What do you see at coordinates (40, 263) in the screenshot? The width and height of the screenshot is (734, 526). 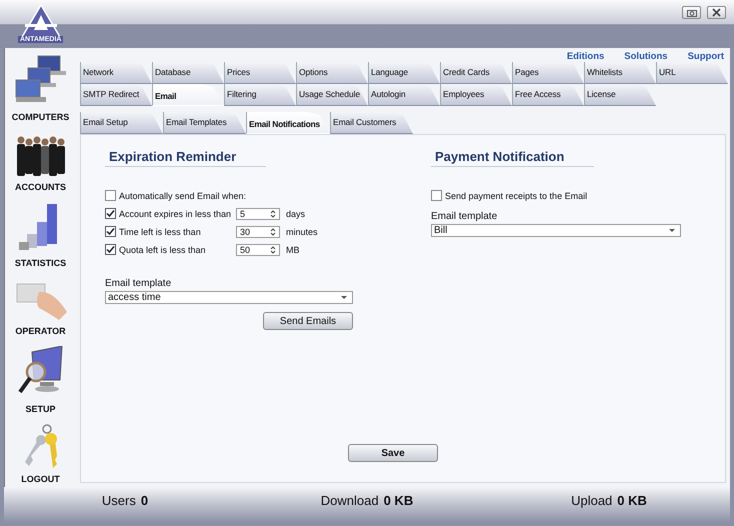 I see `sidebar-label: STATISTICS` at bounding box center [40, 263].